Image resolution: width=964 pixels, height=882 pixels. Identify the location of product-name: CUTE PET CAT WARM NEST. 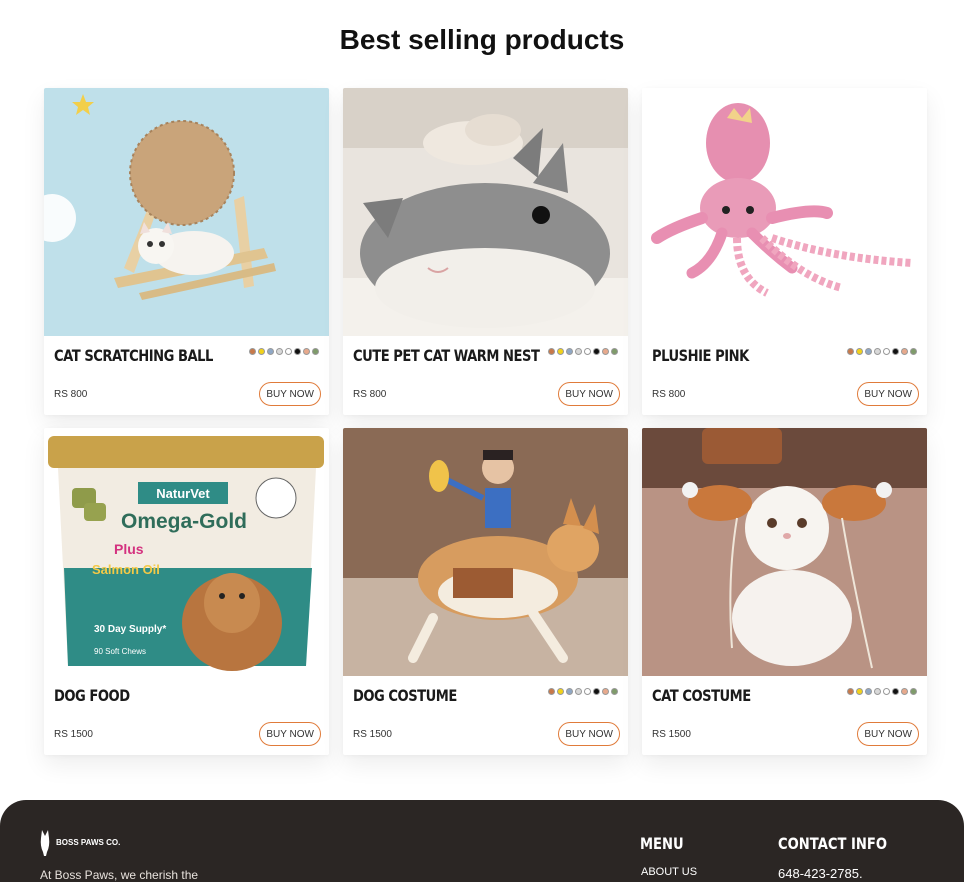
(446, 355).